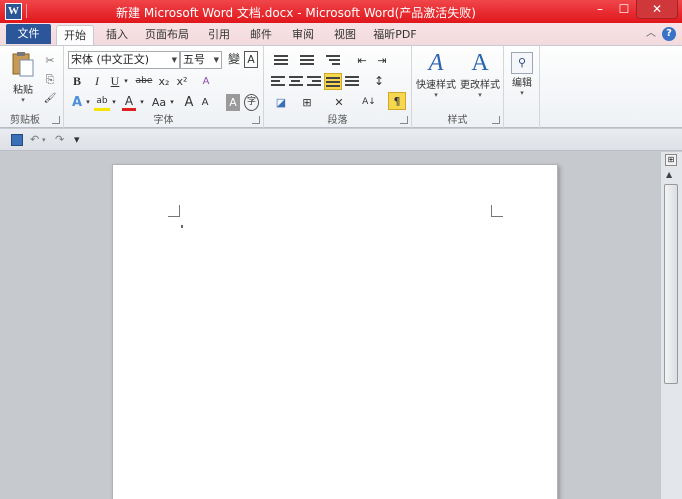 This screenshot has height=499, width=682. Describe the element at coordinates (671, 284) in the screenshot. I see `scrollbar-thumb` at that location.